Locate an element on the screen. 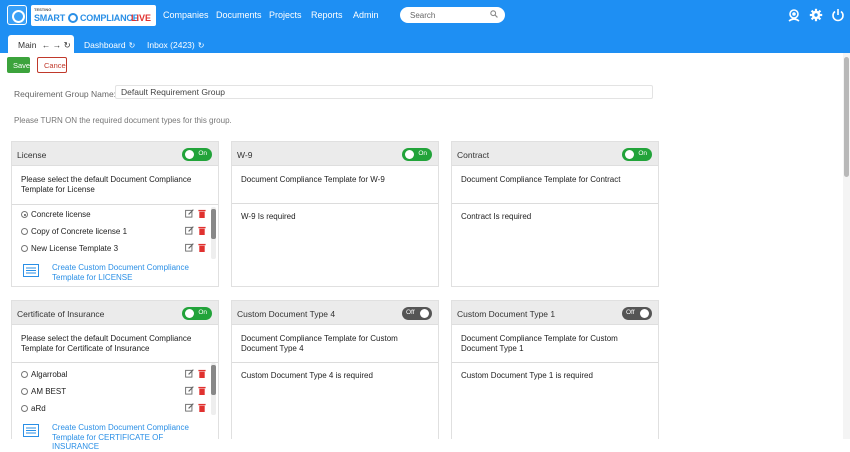 Image resolution: width=850 pixels, height=452 pixels. card-title: W-9 is located at coordinates (245, 155).